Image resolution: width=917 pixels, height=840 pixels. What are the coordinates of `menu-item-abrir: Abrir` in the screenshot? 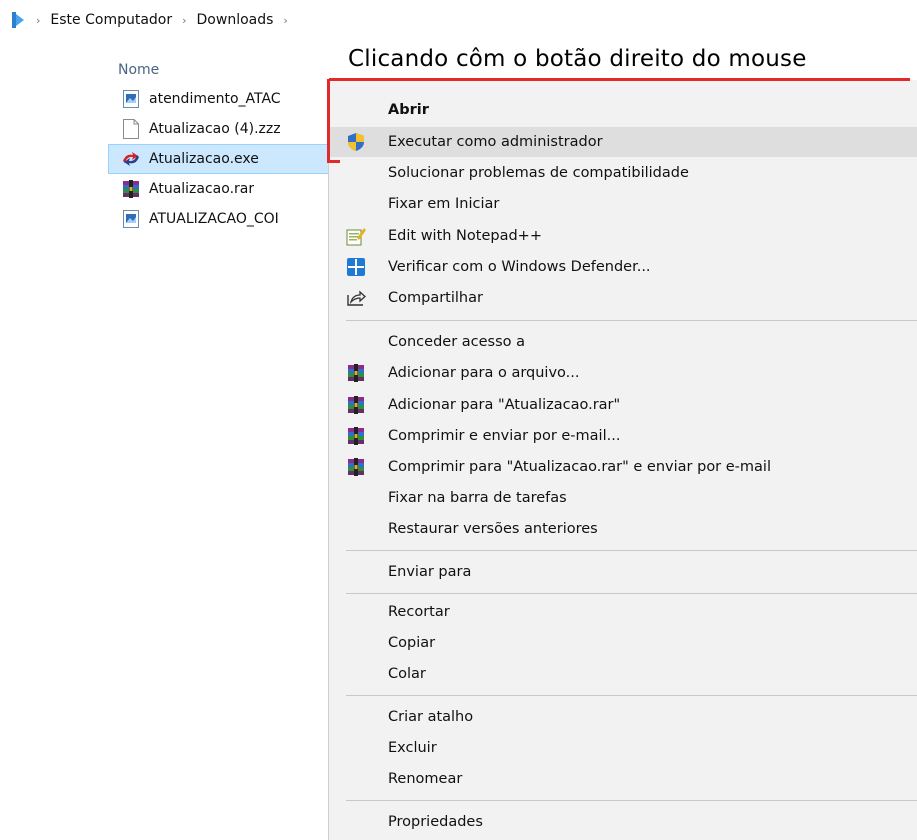 It's located at (623, 110).